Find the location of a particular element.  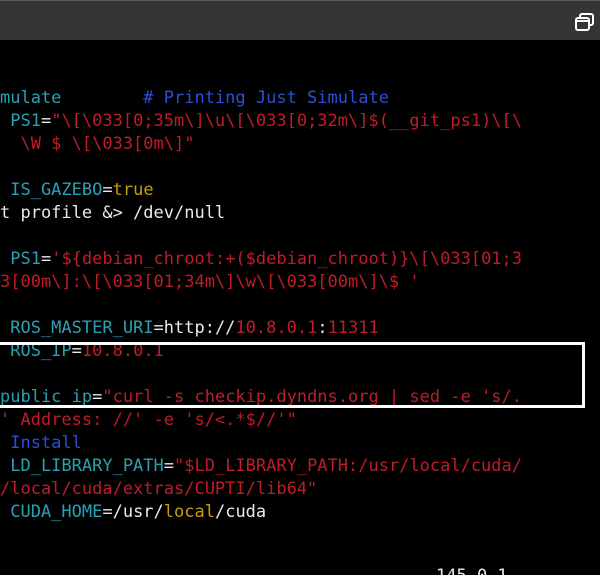

code-line: Install is located at coordinates (41, 443).